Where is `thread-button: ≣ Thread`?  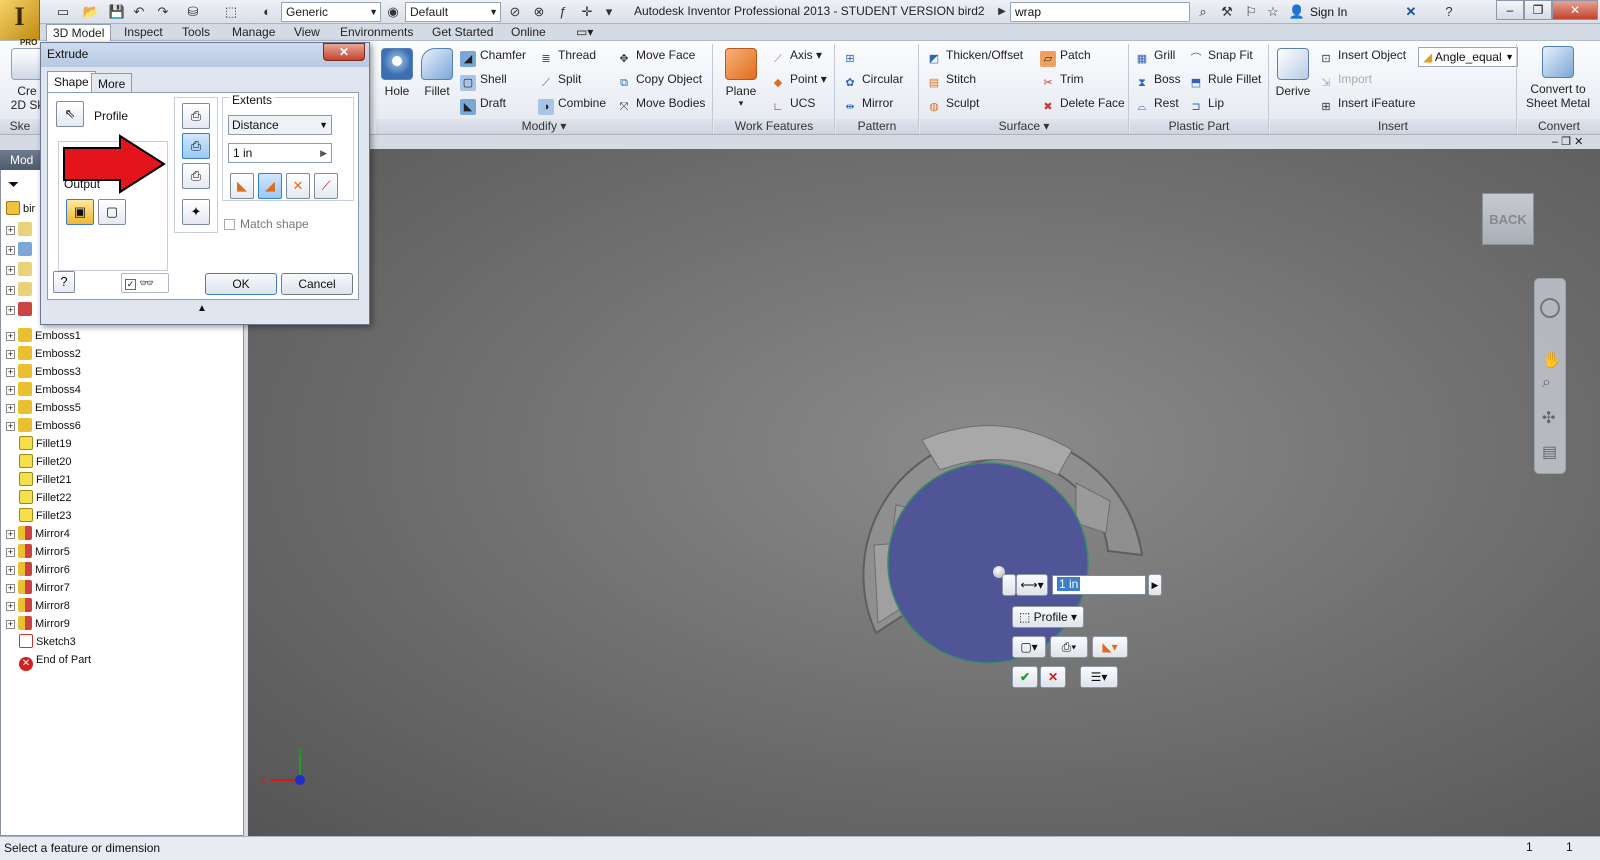 thread-button: ≣ Thread is located at coordinates (567, 55).